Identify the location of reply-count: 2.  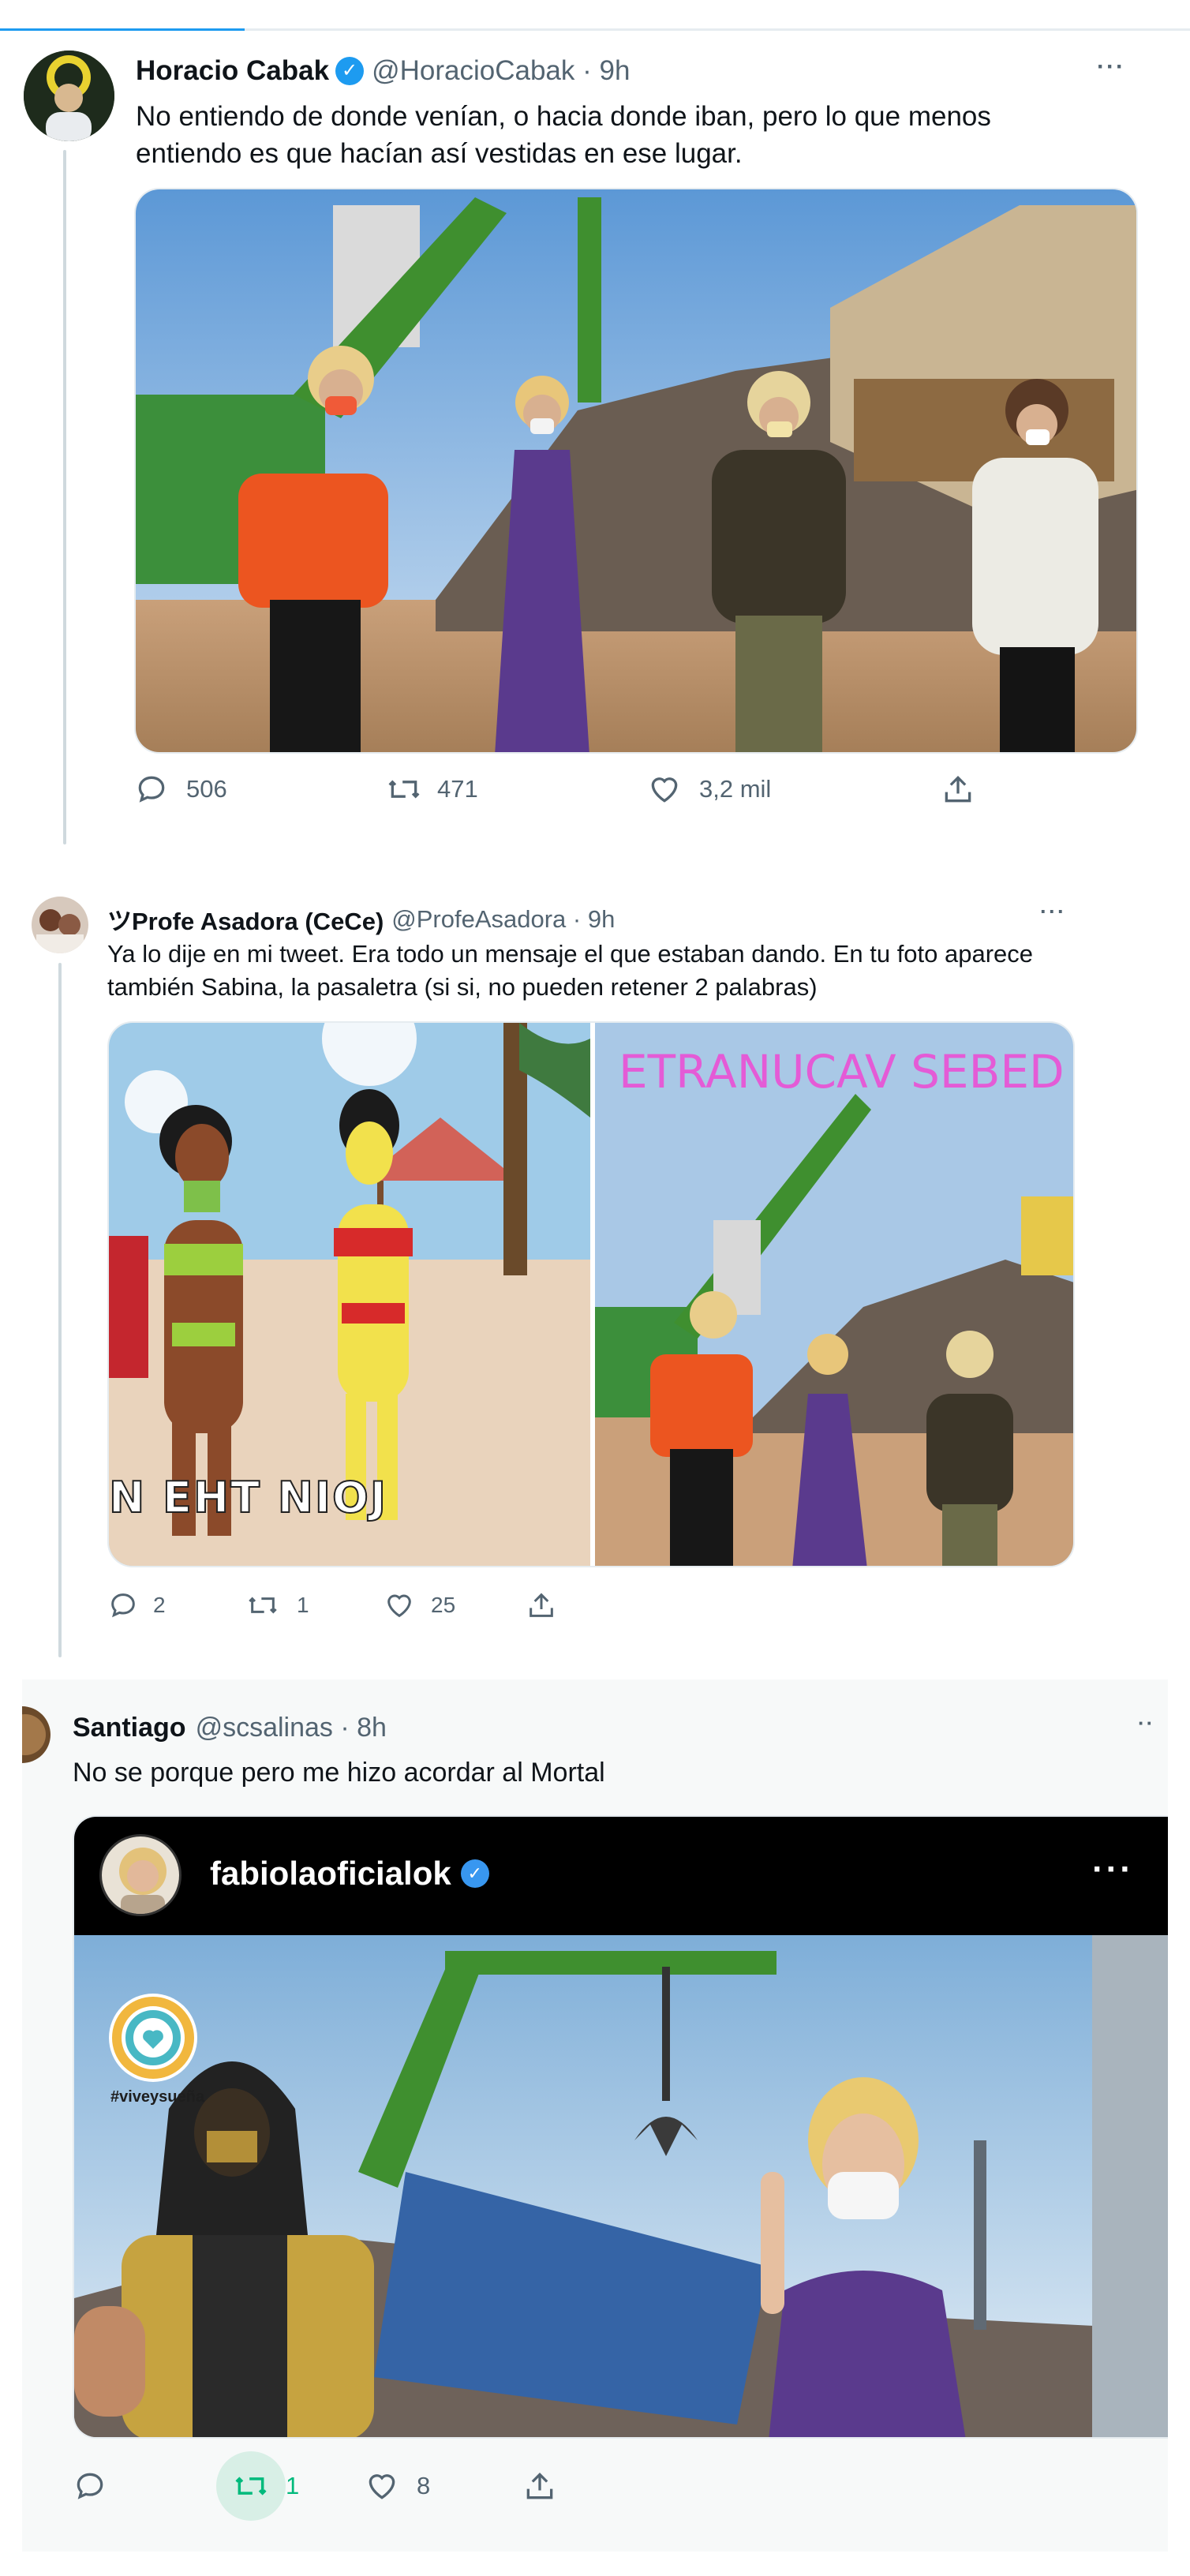
(159, 1605).